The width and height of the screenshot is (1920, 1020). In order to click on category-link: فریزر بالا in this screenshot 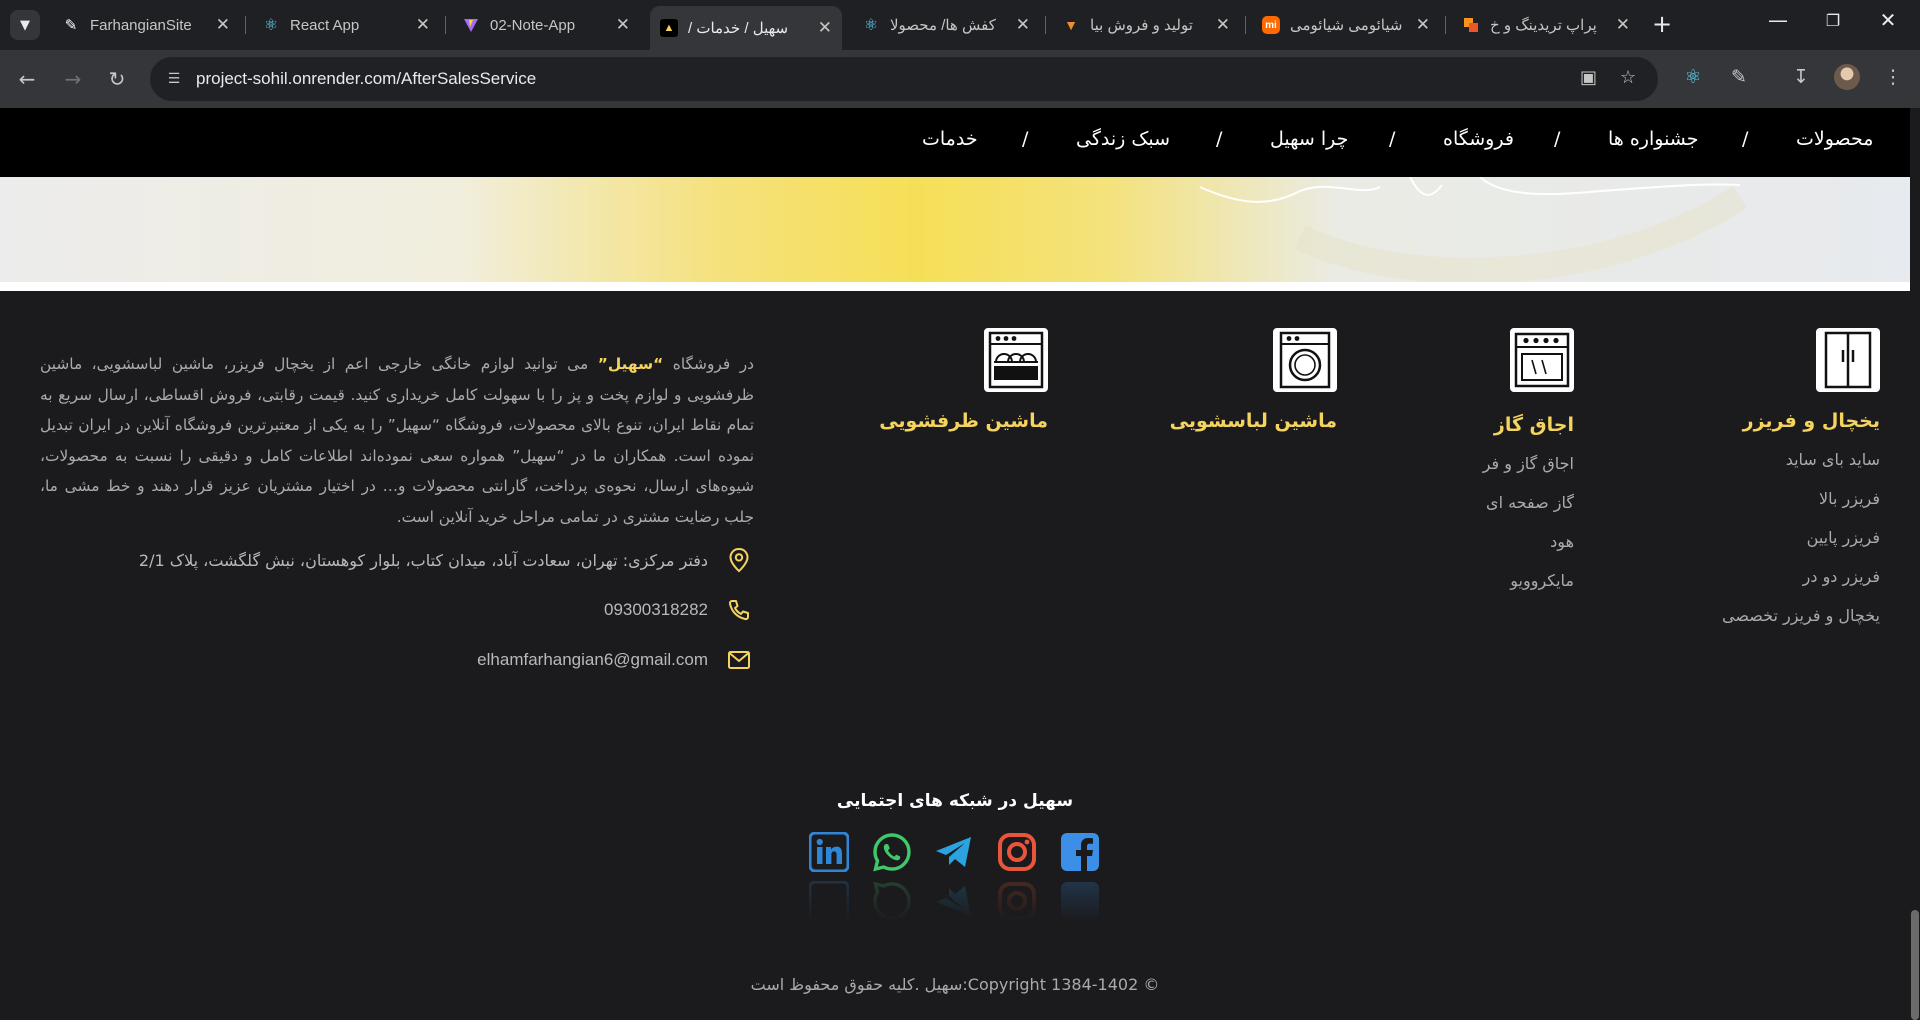, I will do `click(1801, 498)`.